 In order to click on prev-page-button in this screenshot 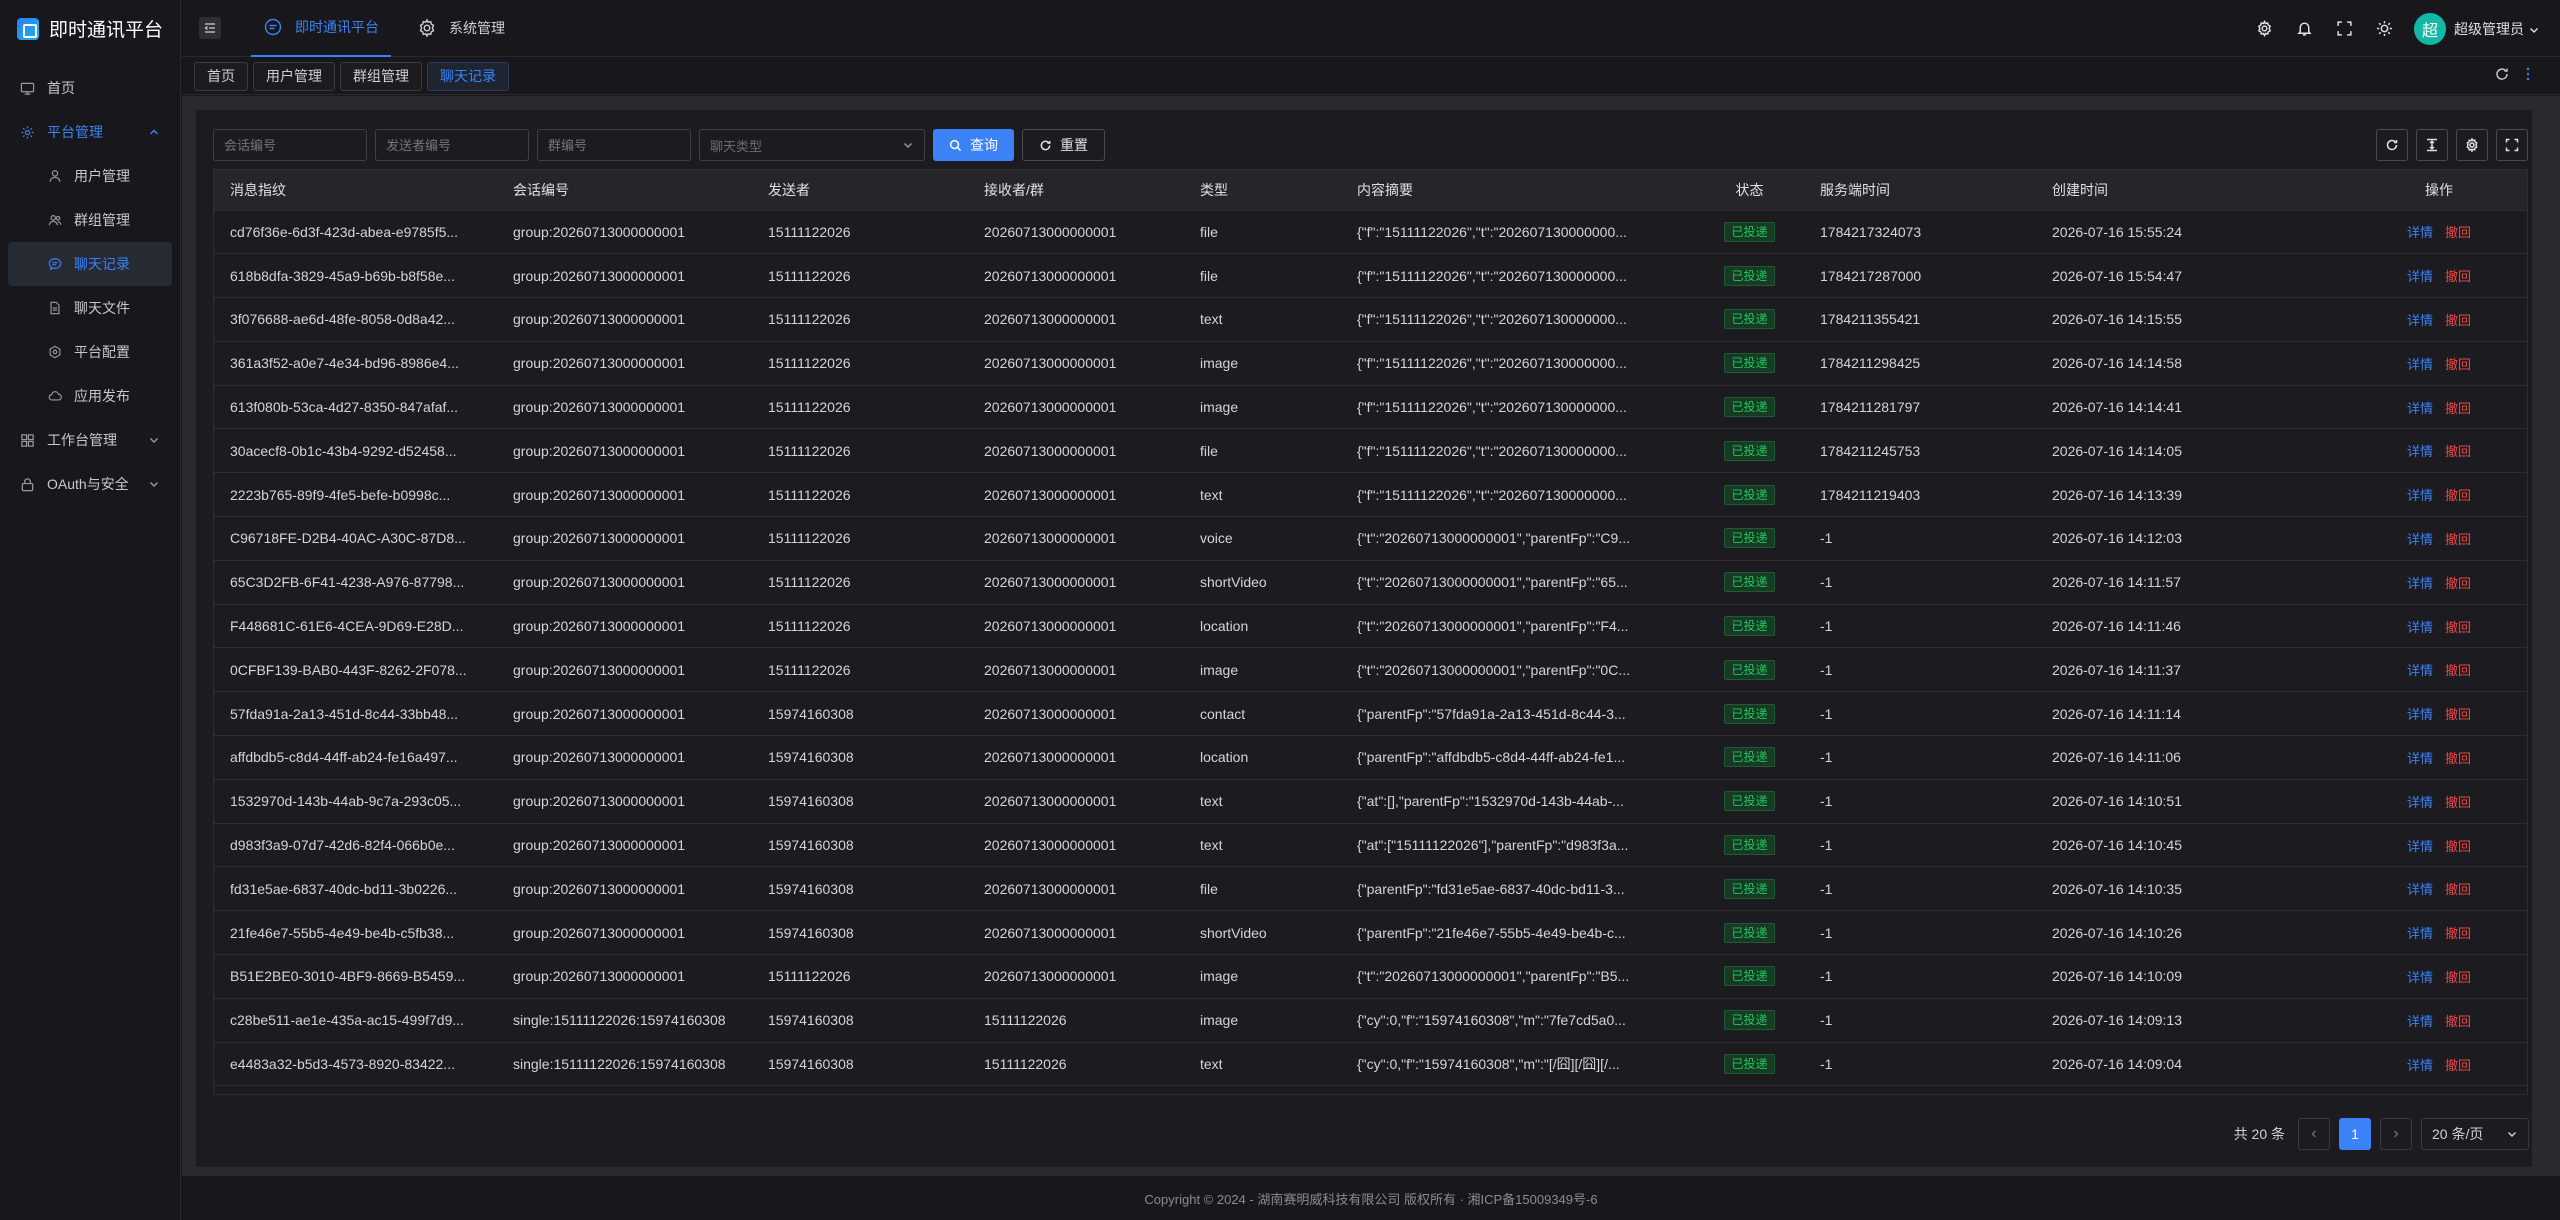, I will do `click(2314, 1134)`.